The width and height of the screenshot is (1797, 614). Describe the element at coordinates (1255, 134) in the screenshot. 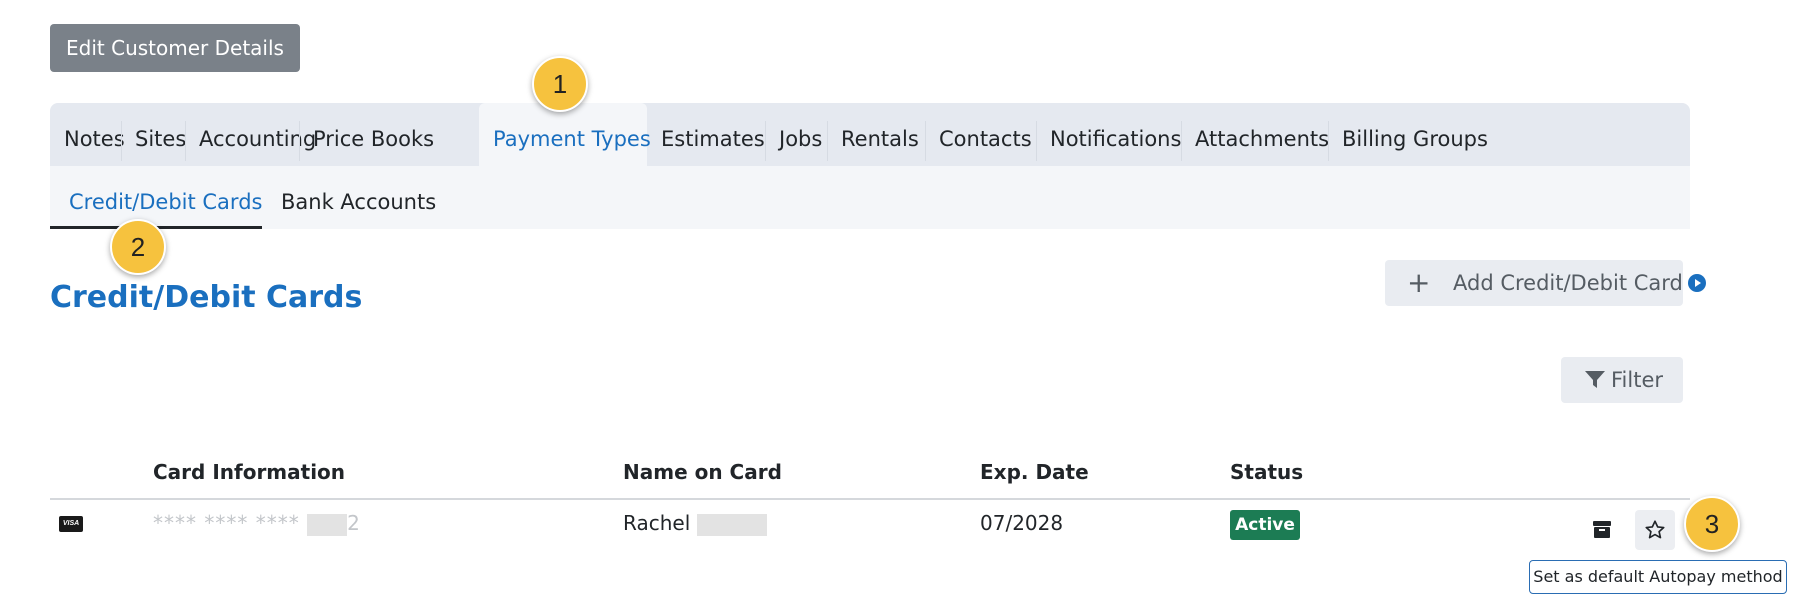

I see `tab-attachments: Attachments` at that location.